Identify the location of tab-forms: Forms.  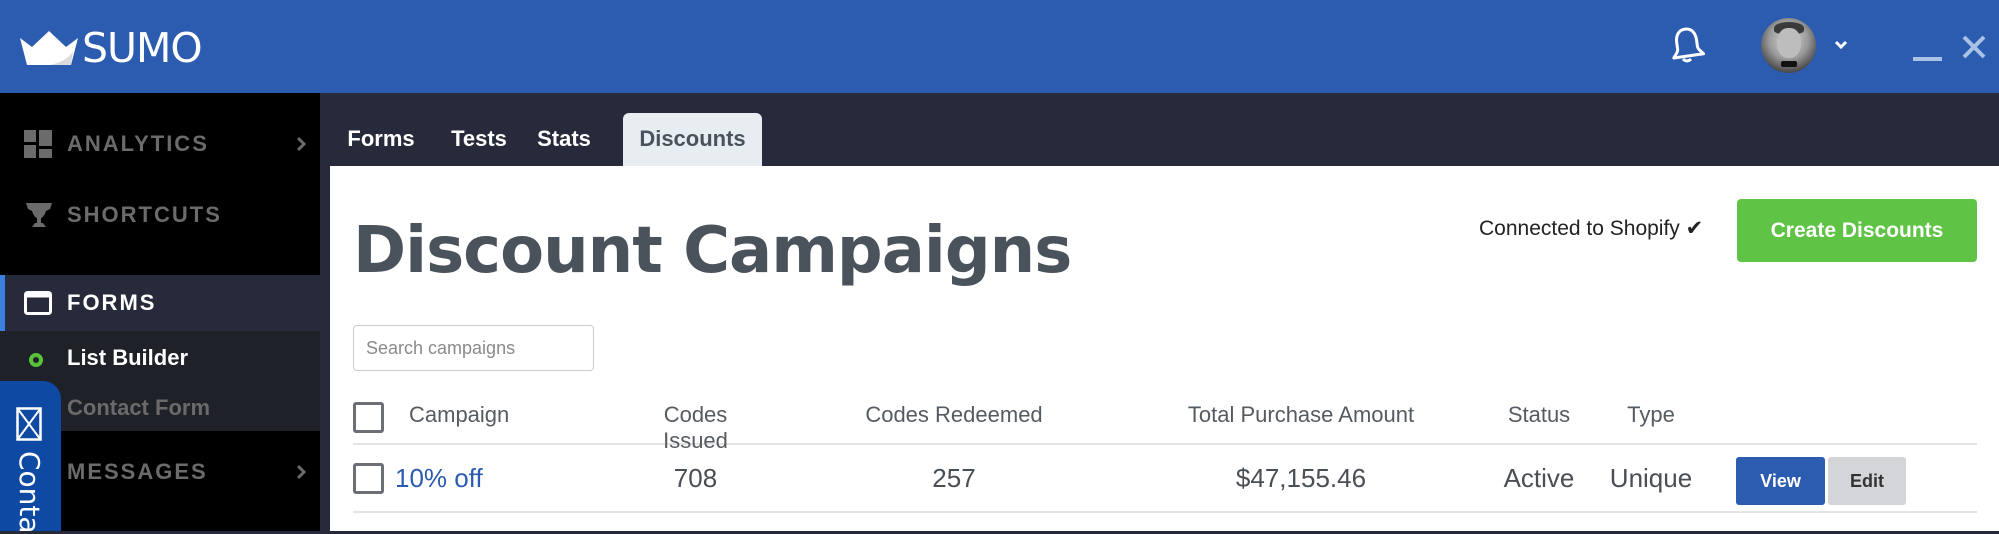
(381, 139).